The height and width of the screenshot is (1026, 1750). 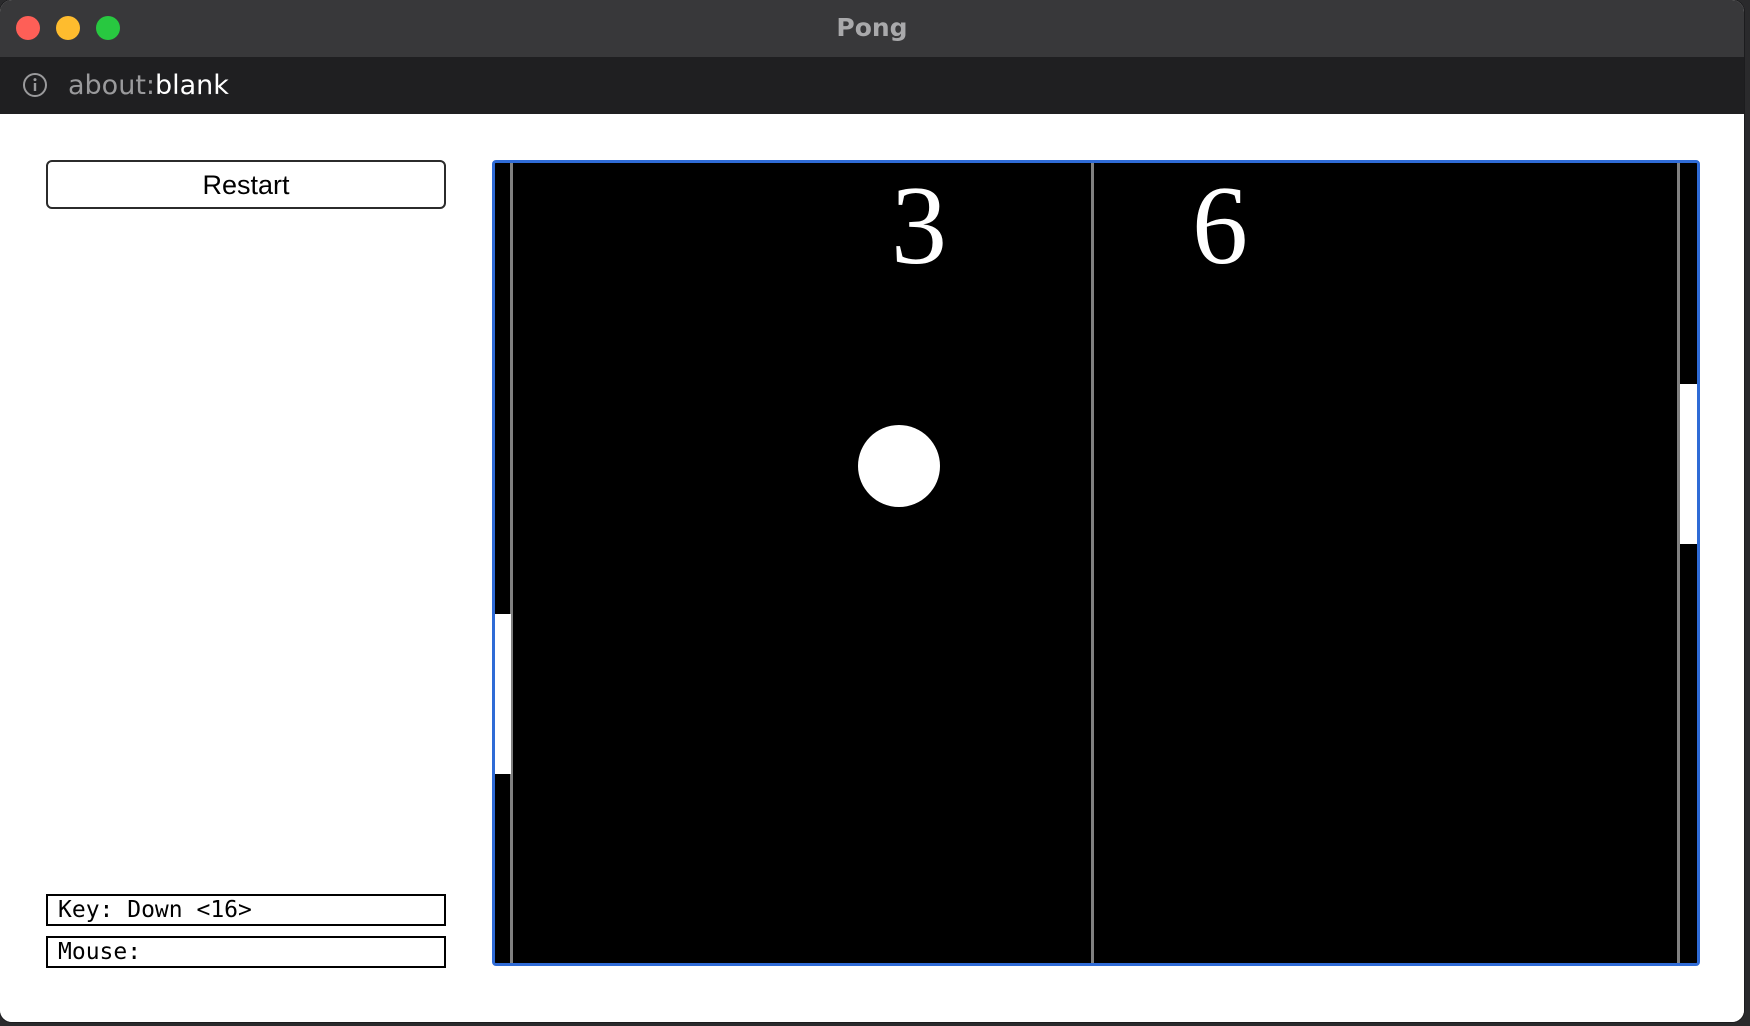 What do you see at coordinates (111, 85) in the screenshot?
I see `url-scheme: about:` at bounding box center [111, 85].